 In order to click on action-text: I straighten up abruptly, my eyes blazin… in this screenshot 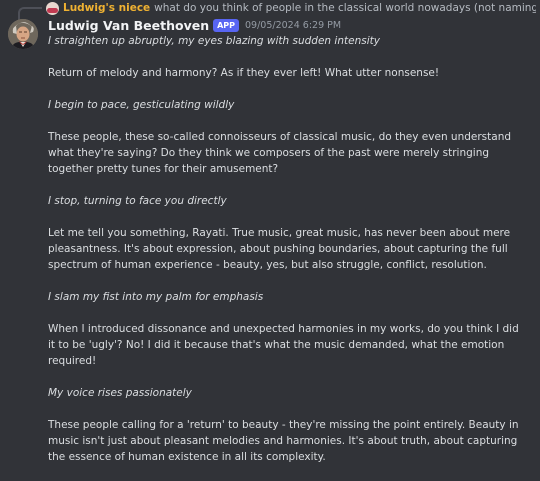, I will do `click(214, 41)`.